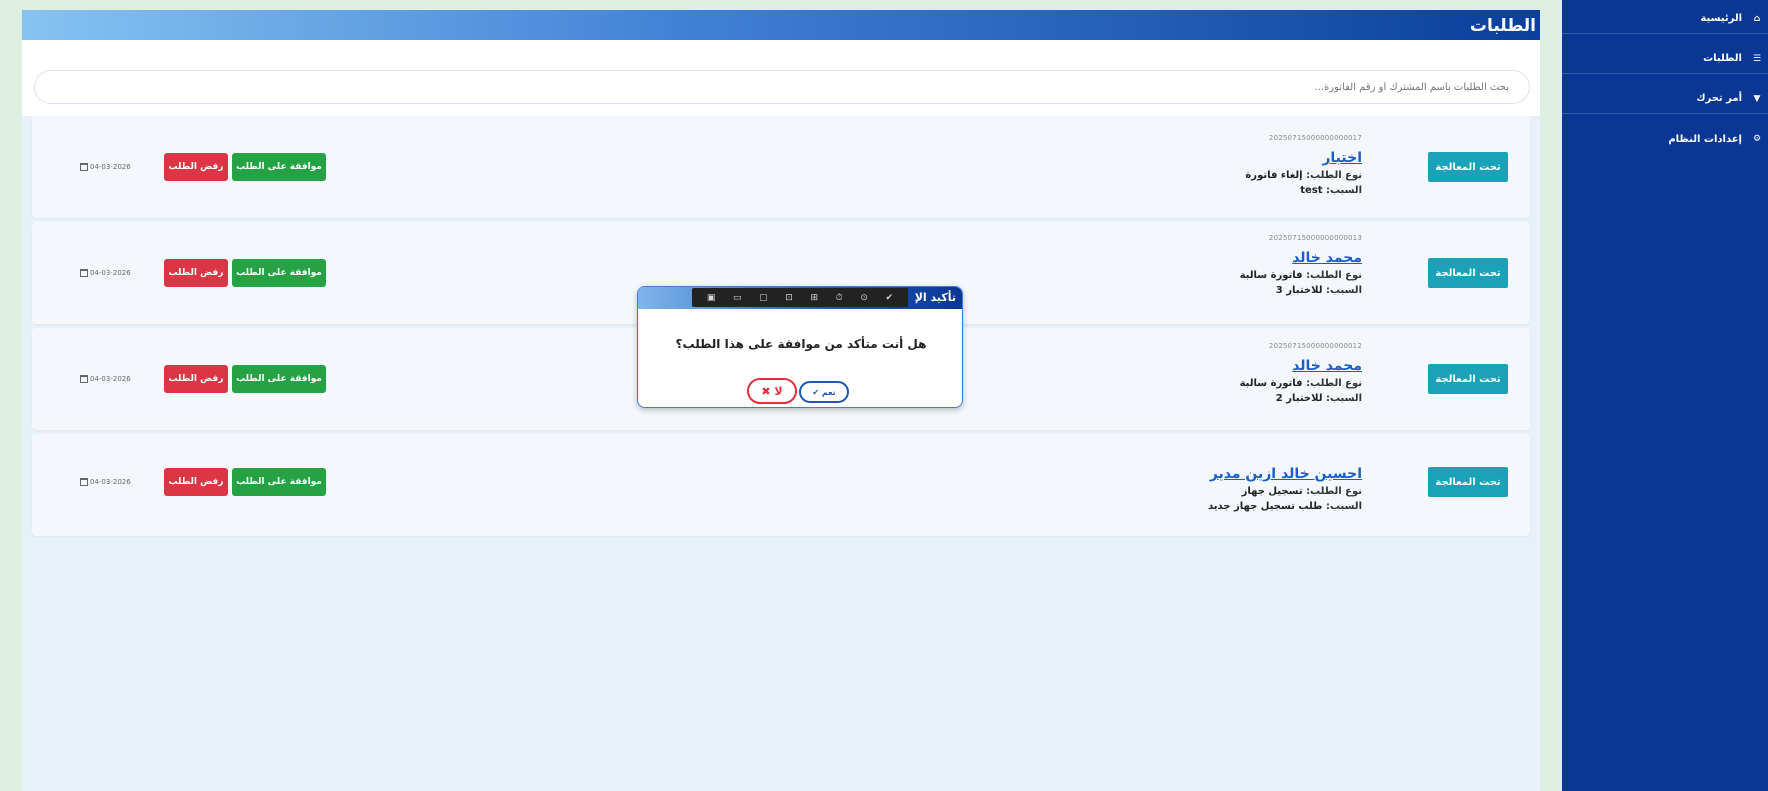 The image size is (1768, 791). I want to click on request-reason: السبب: طلب تسجيل جهاز جديد, so click(1285, 506).